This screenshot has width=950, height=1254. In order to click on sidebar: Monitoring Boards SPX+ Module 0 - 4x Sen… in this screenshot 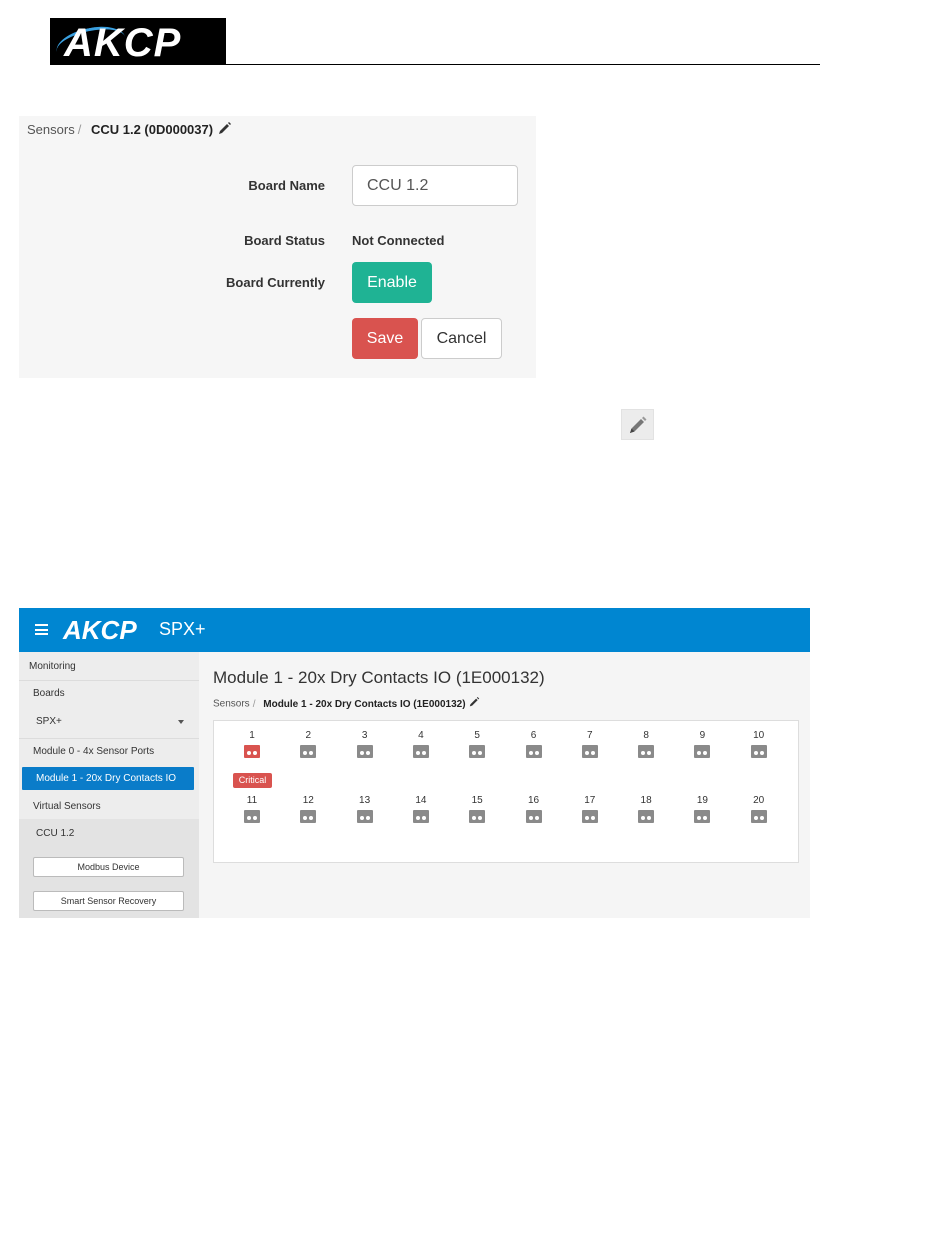, I will do `click(109, 785)`.